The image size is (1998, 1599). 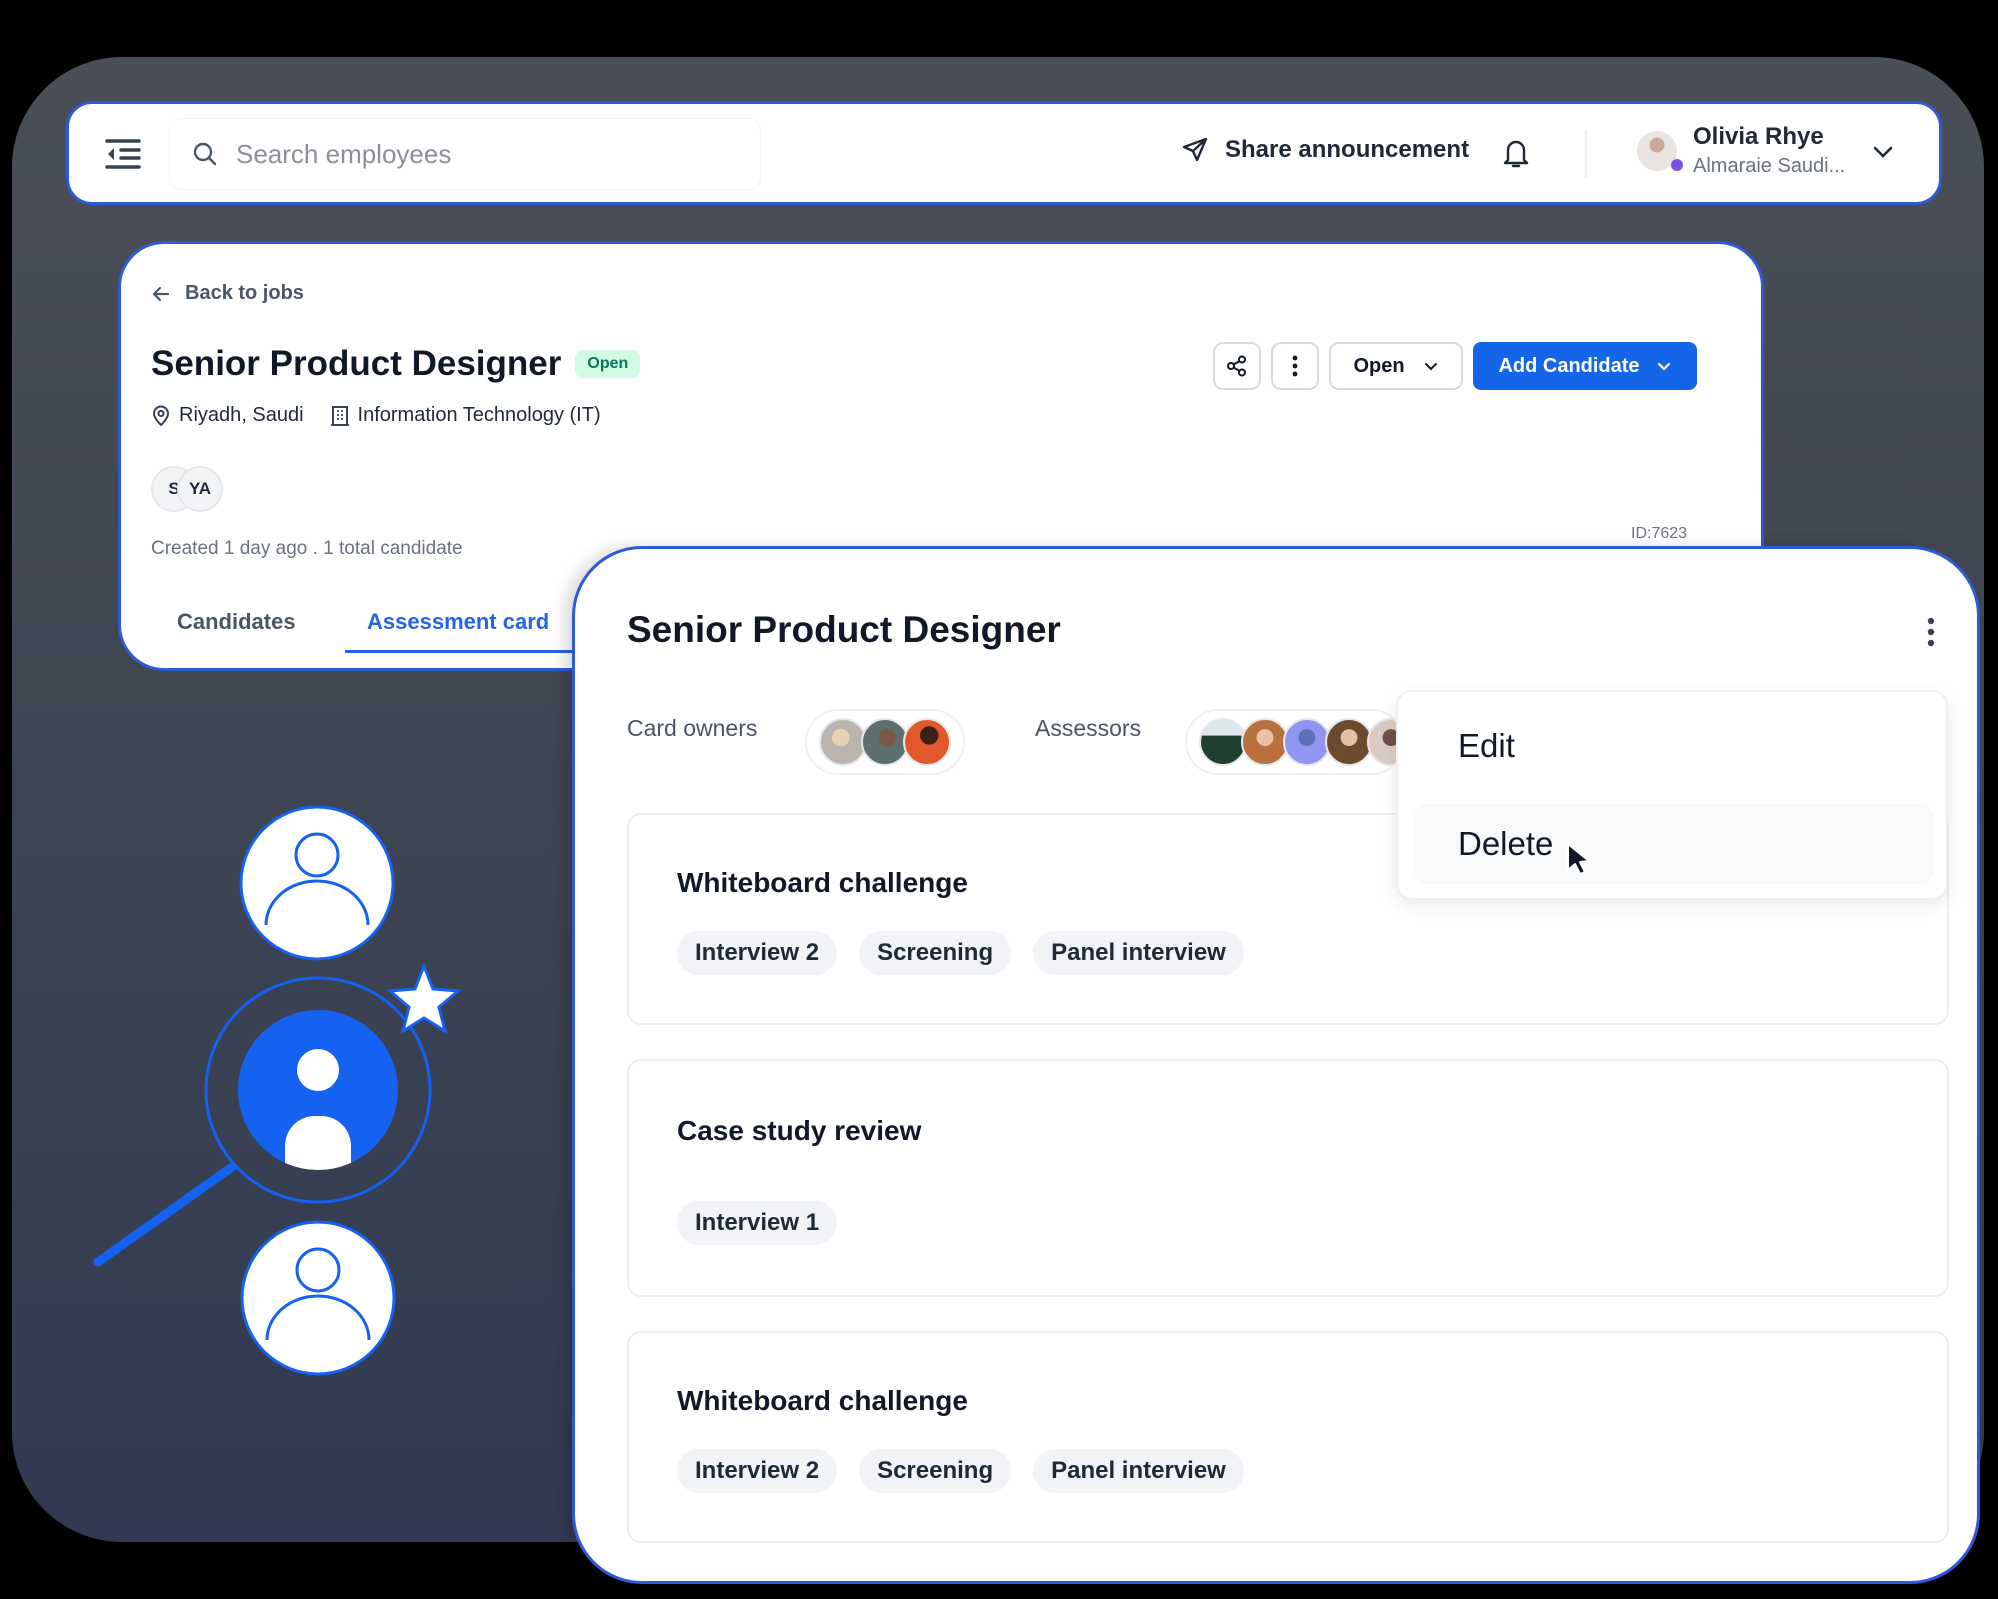 I want to click on search-input, so click(x=476, y=154).